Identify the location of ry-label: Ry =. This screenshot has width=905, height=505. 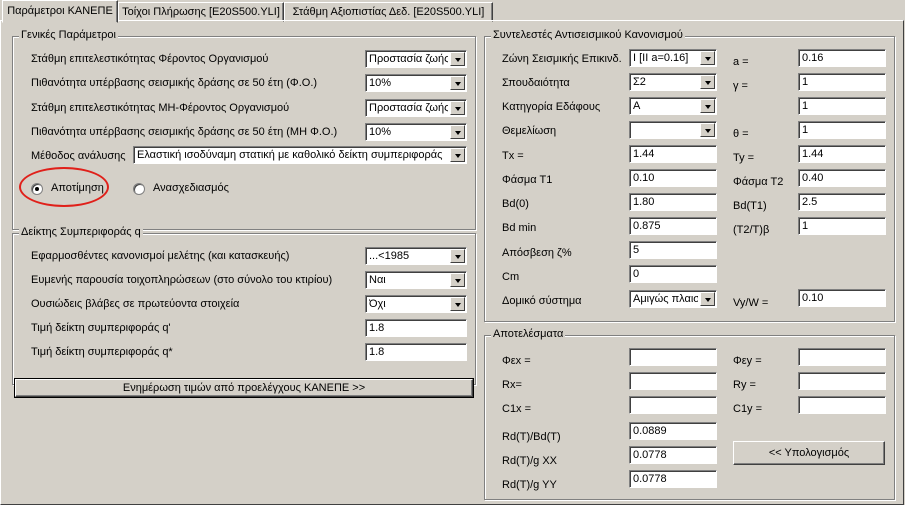
(744, 385).